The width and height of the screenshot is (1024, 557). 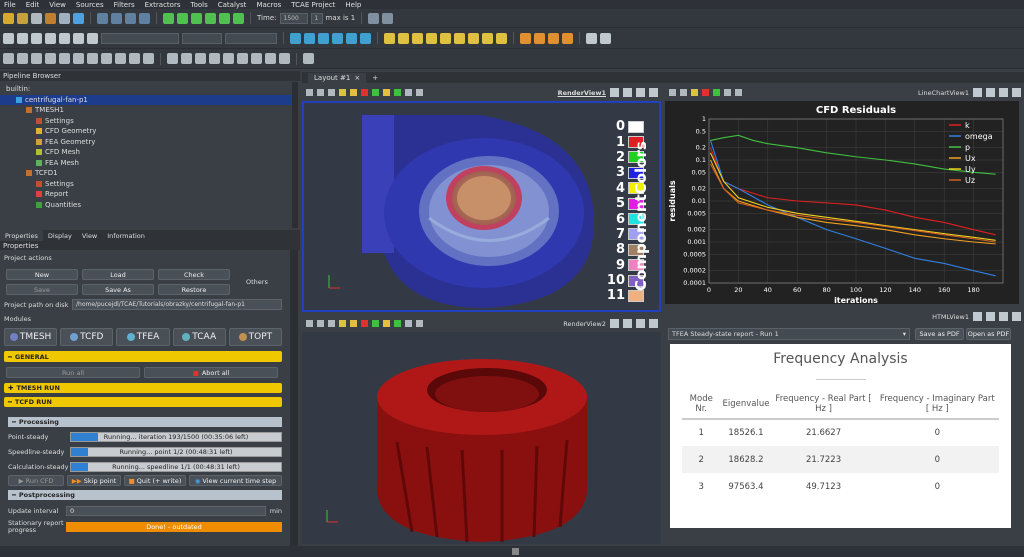 What do you see at coordinates (255, 337) in the screenshot?
I see `module-topt-button: TOPT` at bounding box center [255, 337].